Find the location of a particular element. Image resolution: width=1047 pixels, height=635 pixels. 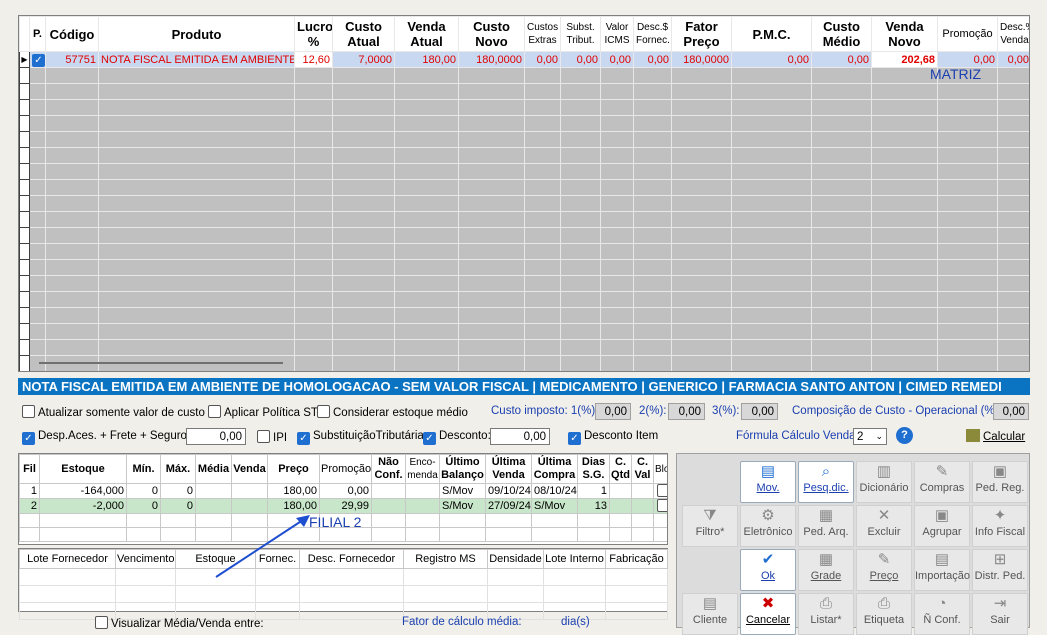

cell-min: 0 is located at coordinates (143, 491).